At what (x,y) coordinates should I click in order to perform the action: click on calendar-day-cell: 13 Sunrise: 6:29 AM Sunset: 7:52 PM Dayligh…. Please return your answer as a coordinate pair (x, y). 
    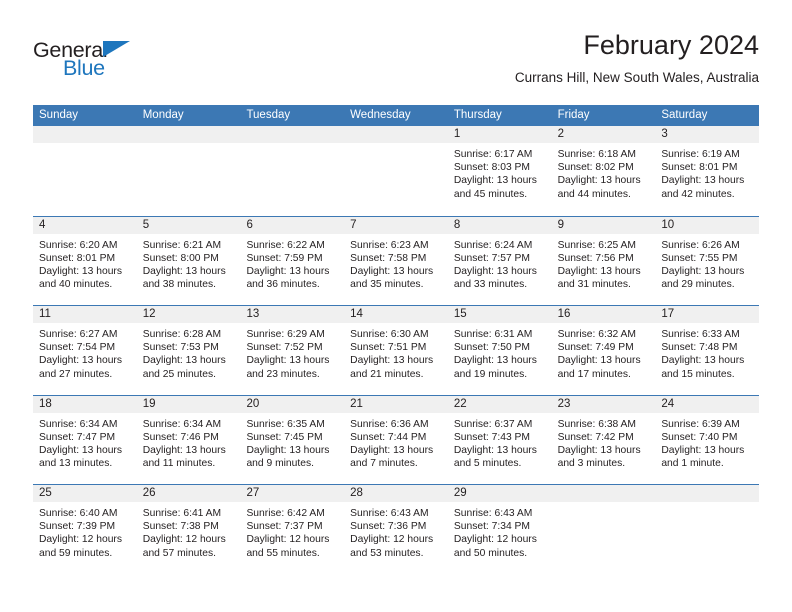
    Looking at the image, I should click on (292, 350).